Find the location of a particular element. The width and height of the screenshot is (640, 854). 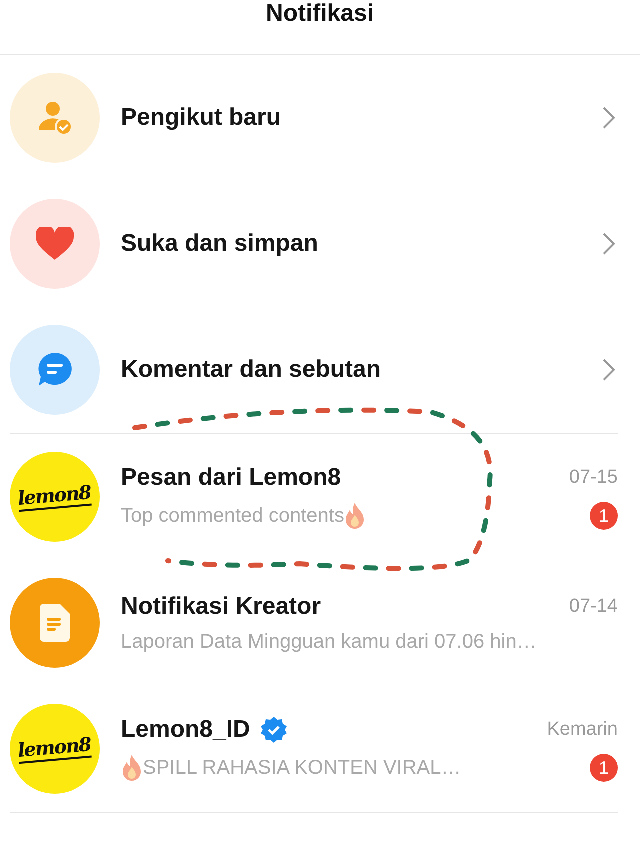

page-title: Notifikasi is located at coordinates (320, 14).